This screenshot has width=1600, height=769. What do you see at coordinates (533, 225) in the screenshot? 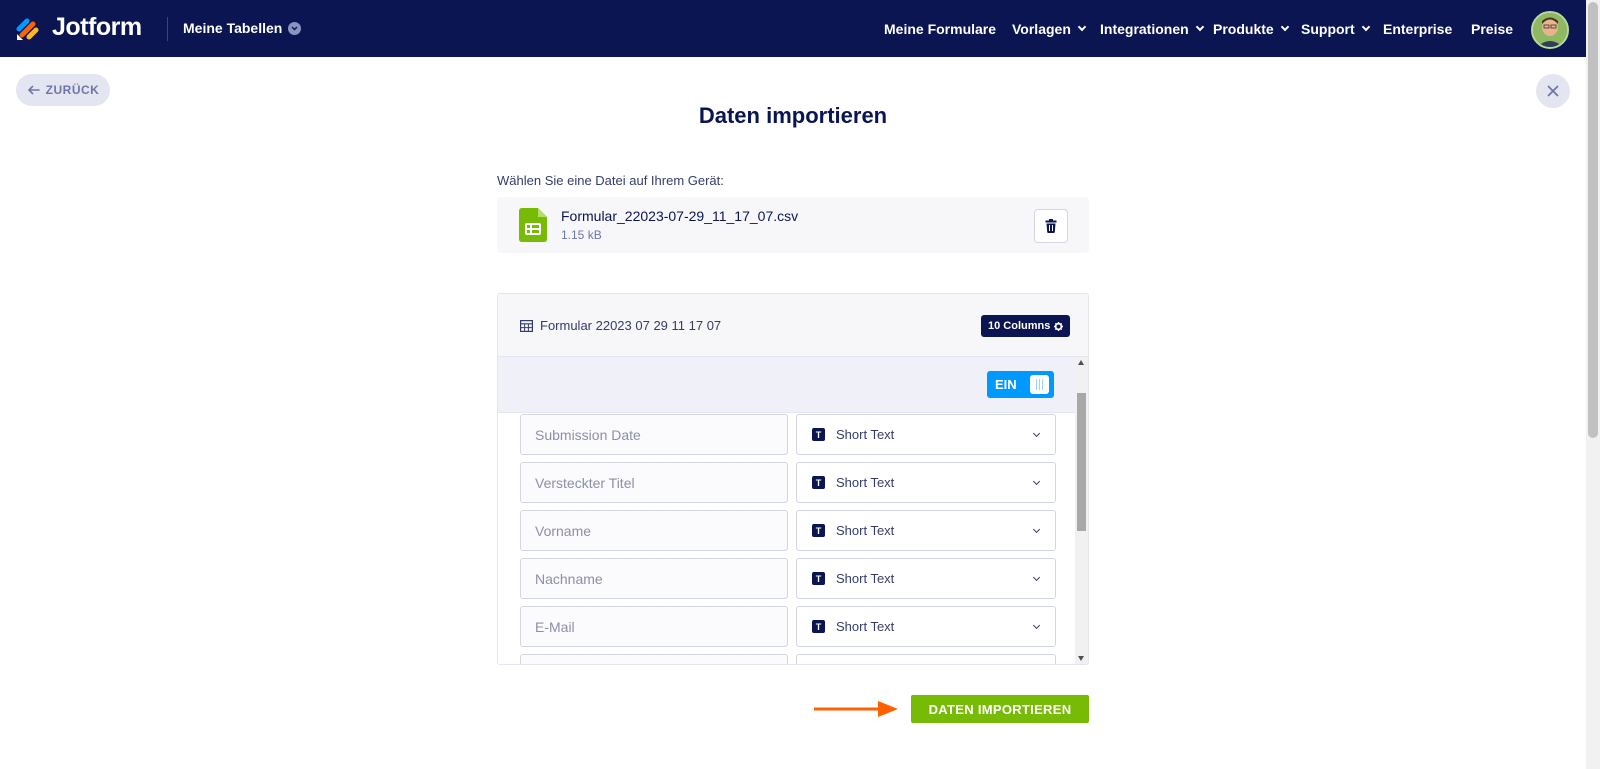
I see `spreadsheet-file-icon` at bounding box center [533, 225].